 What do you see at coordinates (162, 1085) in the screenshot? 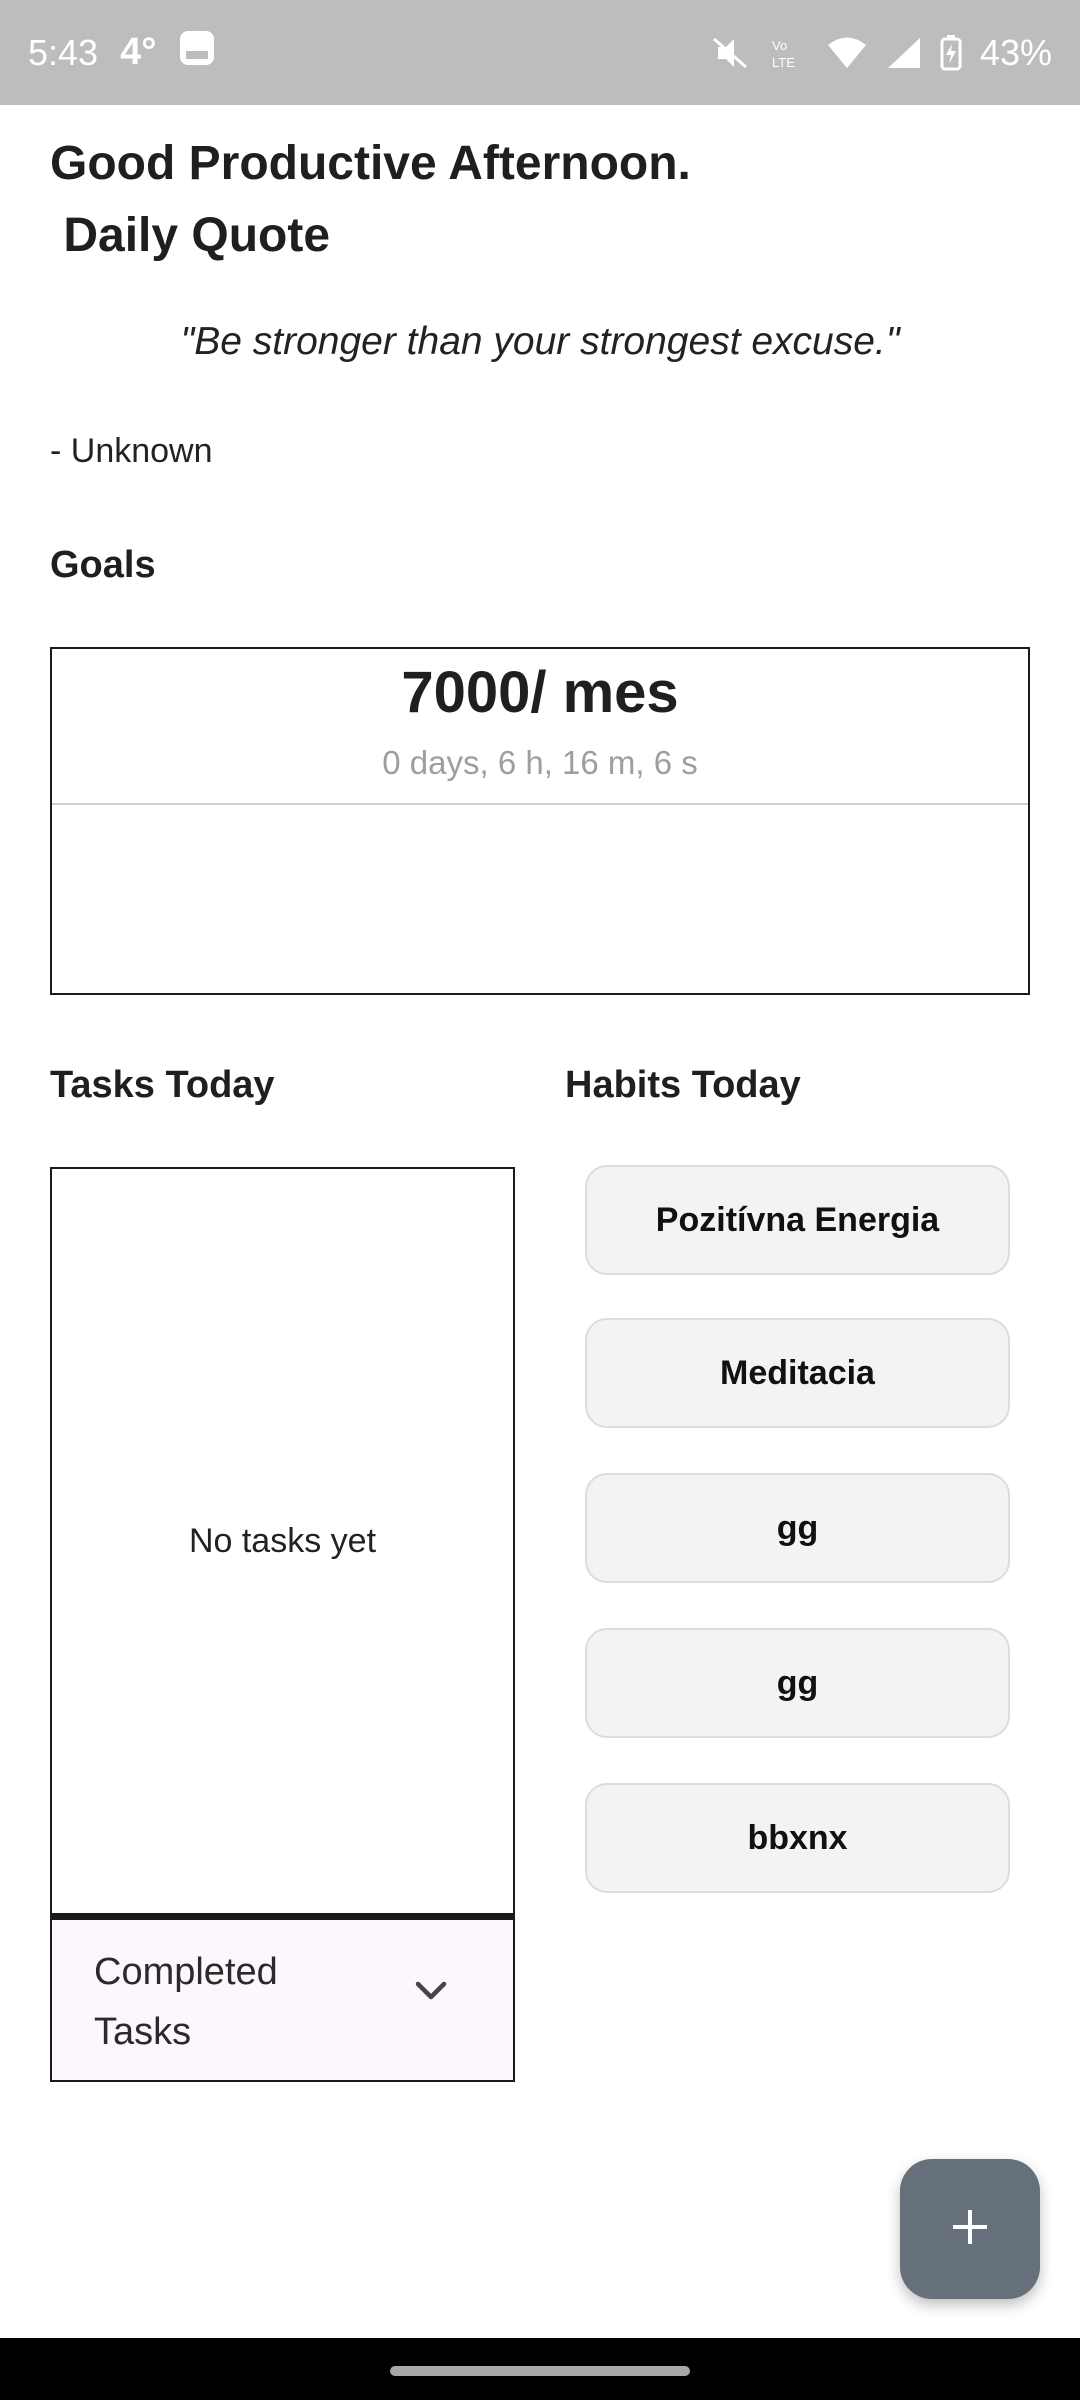
I see `tasks-heading: Tasks Today` at bounding box center [162, 1085].